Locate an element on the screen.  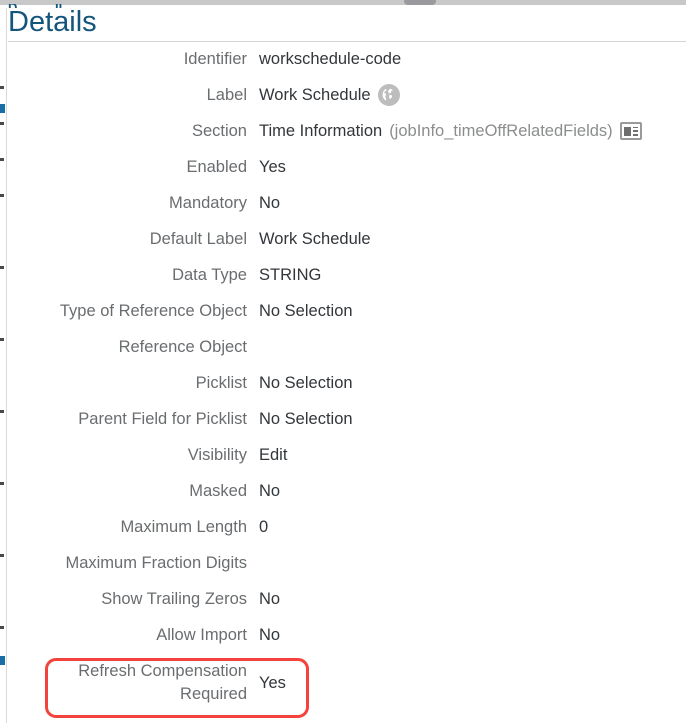
detail-row: Refresh Compensation Required Yes is located at coordinates (347, 683).